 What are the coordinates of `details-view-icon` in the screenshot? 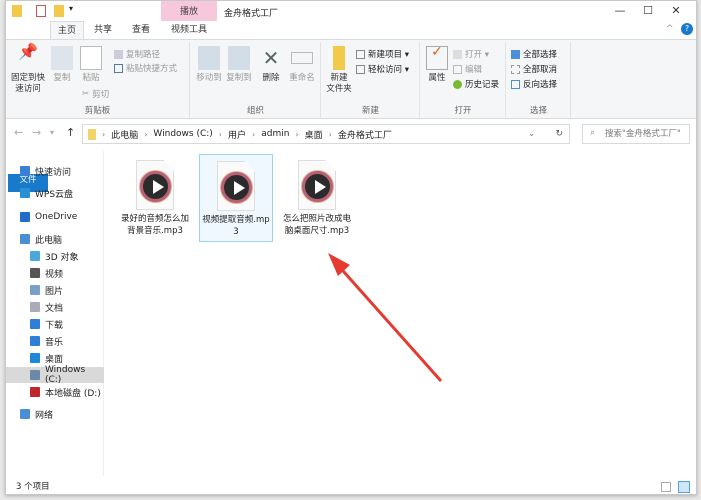 It's located at (666, 487).